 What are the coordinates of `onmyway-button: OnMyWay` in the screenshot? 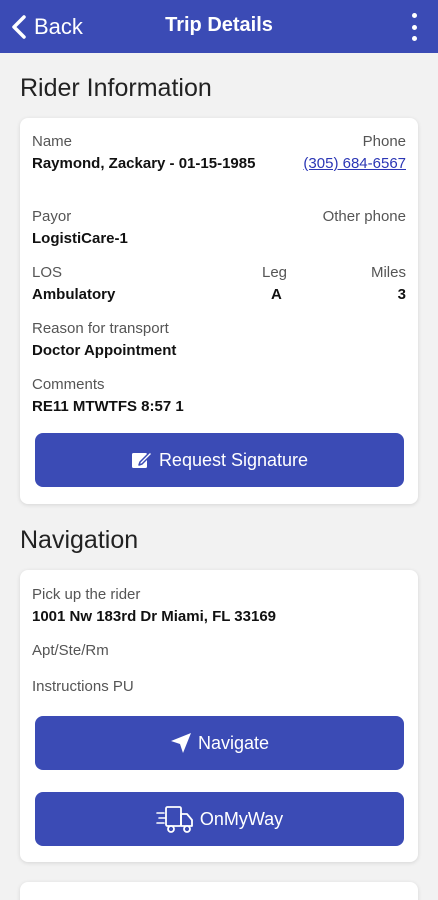 It's located at (219, 819).